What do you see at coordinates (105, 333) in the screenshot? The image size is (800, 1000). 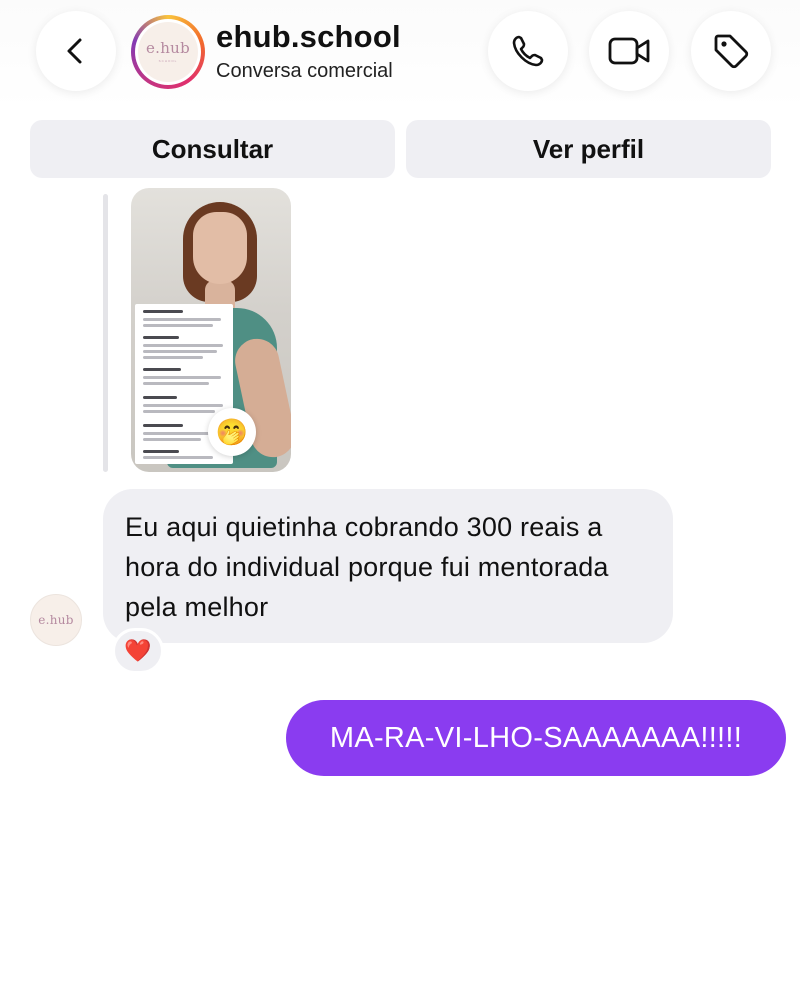 I see `reply-indicator-line` at bounding box center [105, 333].